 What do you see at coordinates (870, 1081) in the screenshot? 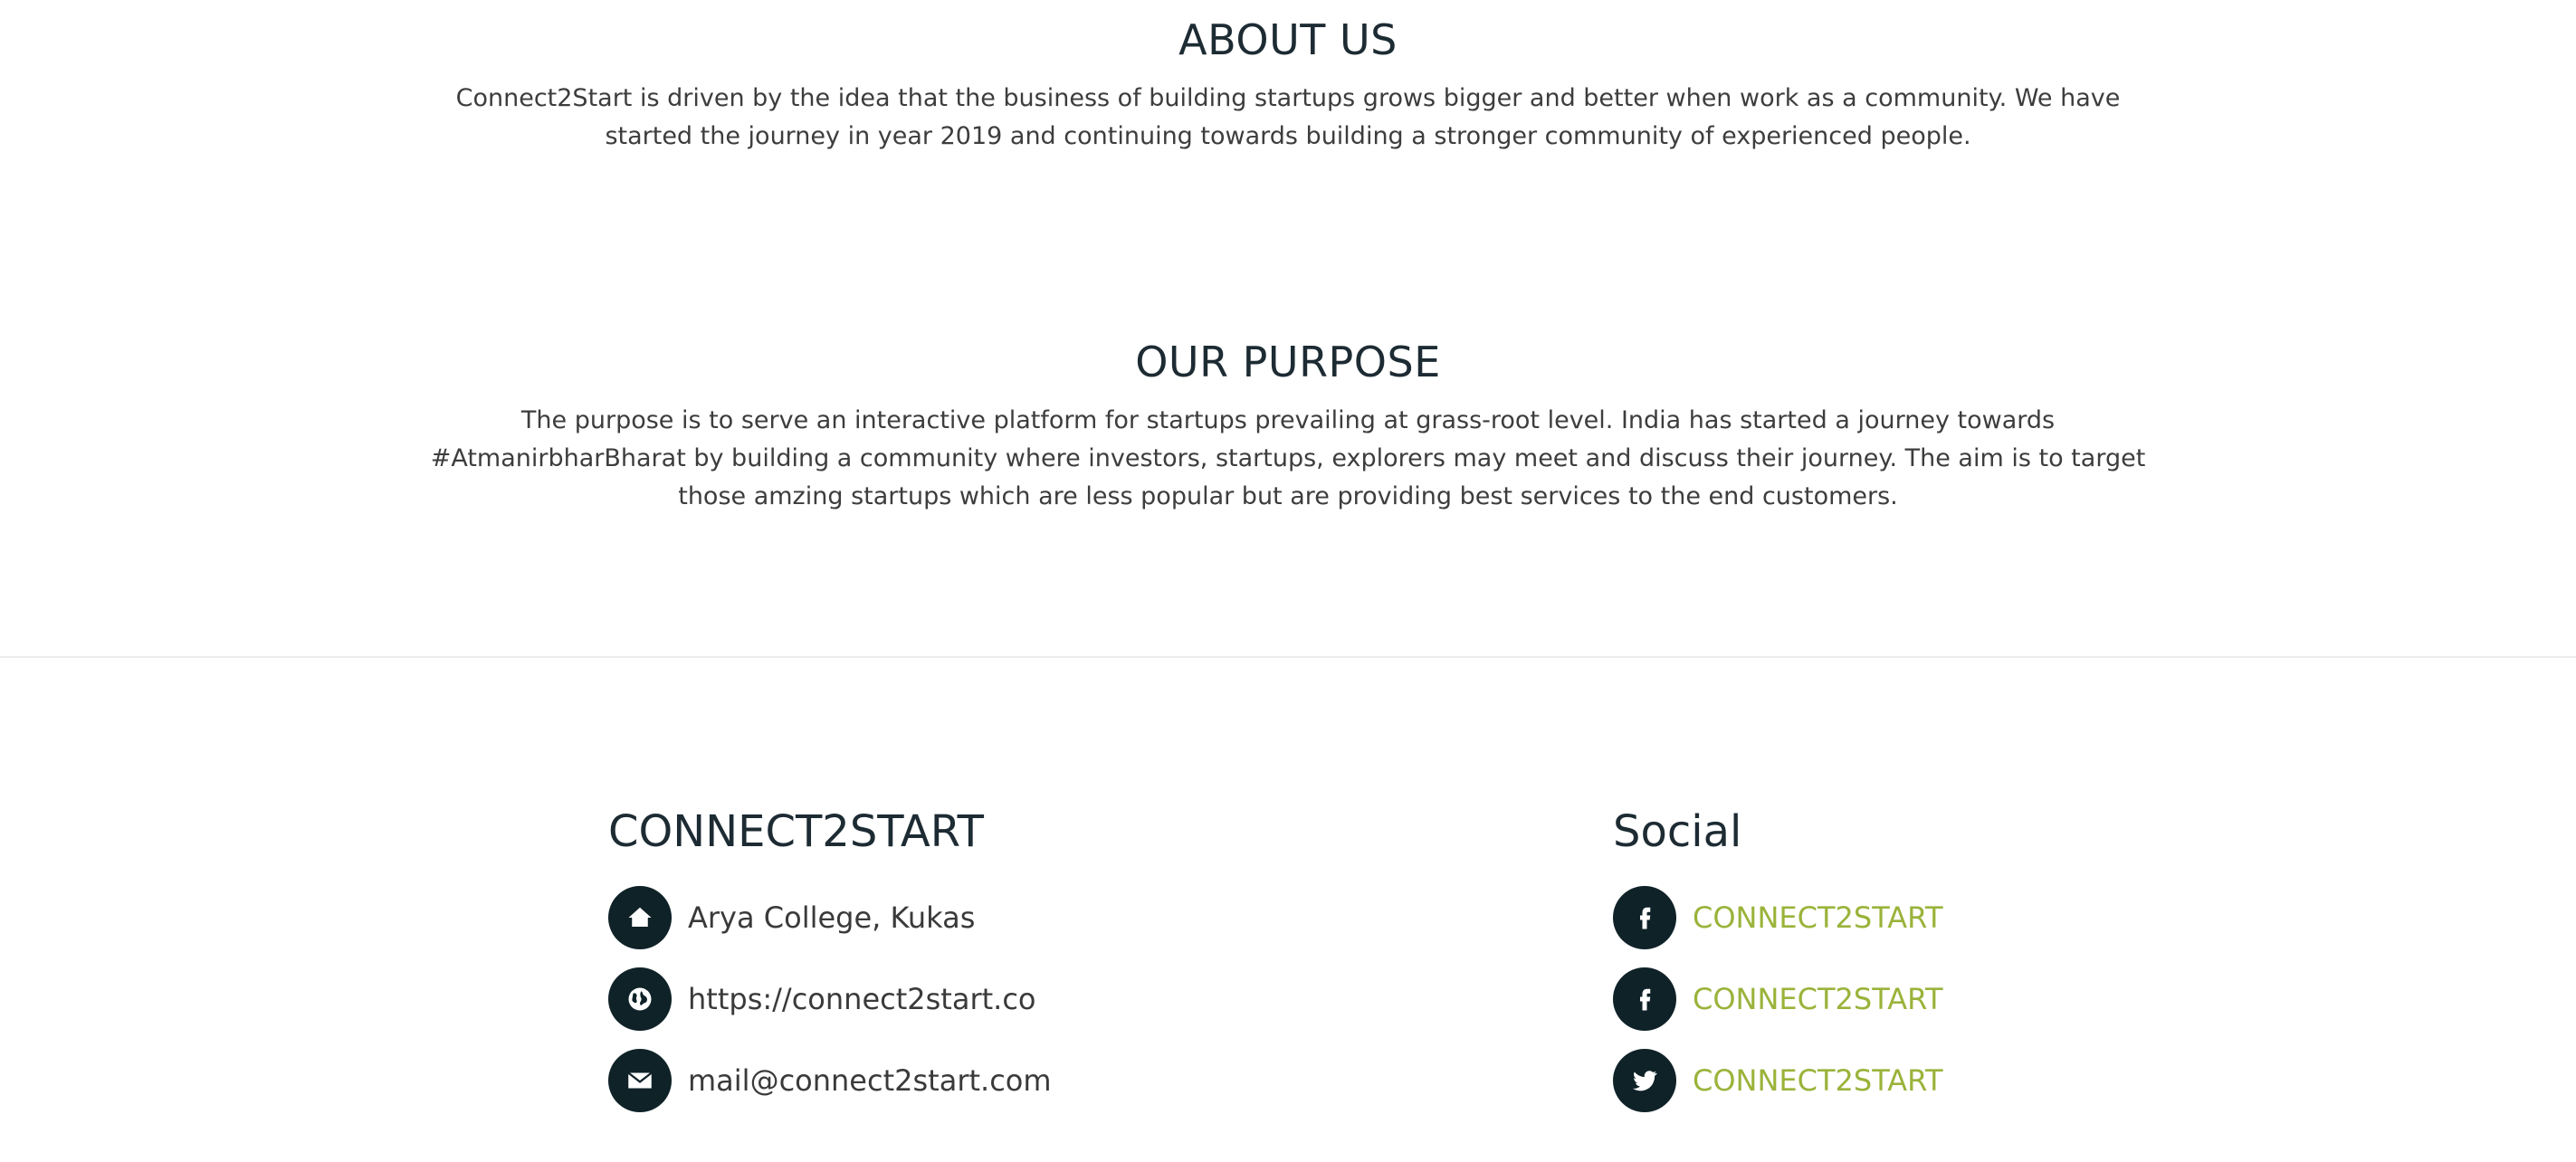
I see `email-link: mail@connect2start.com` at bounding box center [870, 1081].